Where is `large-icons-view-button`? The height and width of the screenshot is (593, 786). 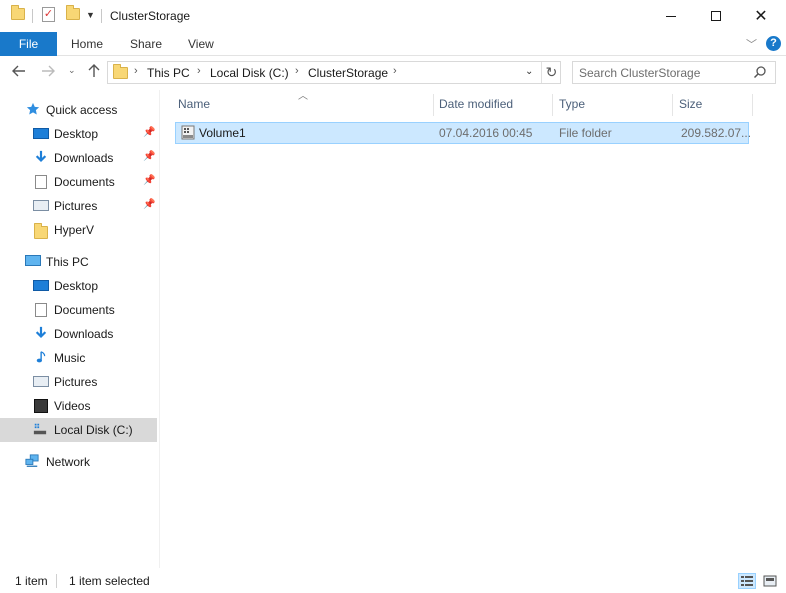 large-icons-view-button is located at coordinates (770, 581).